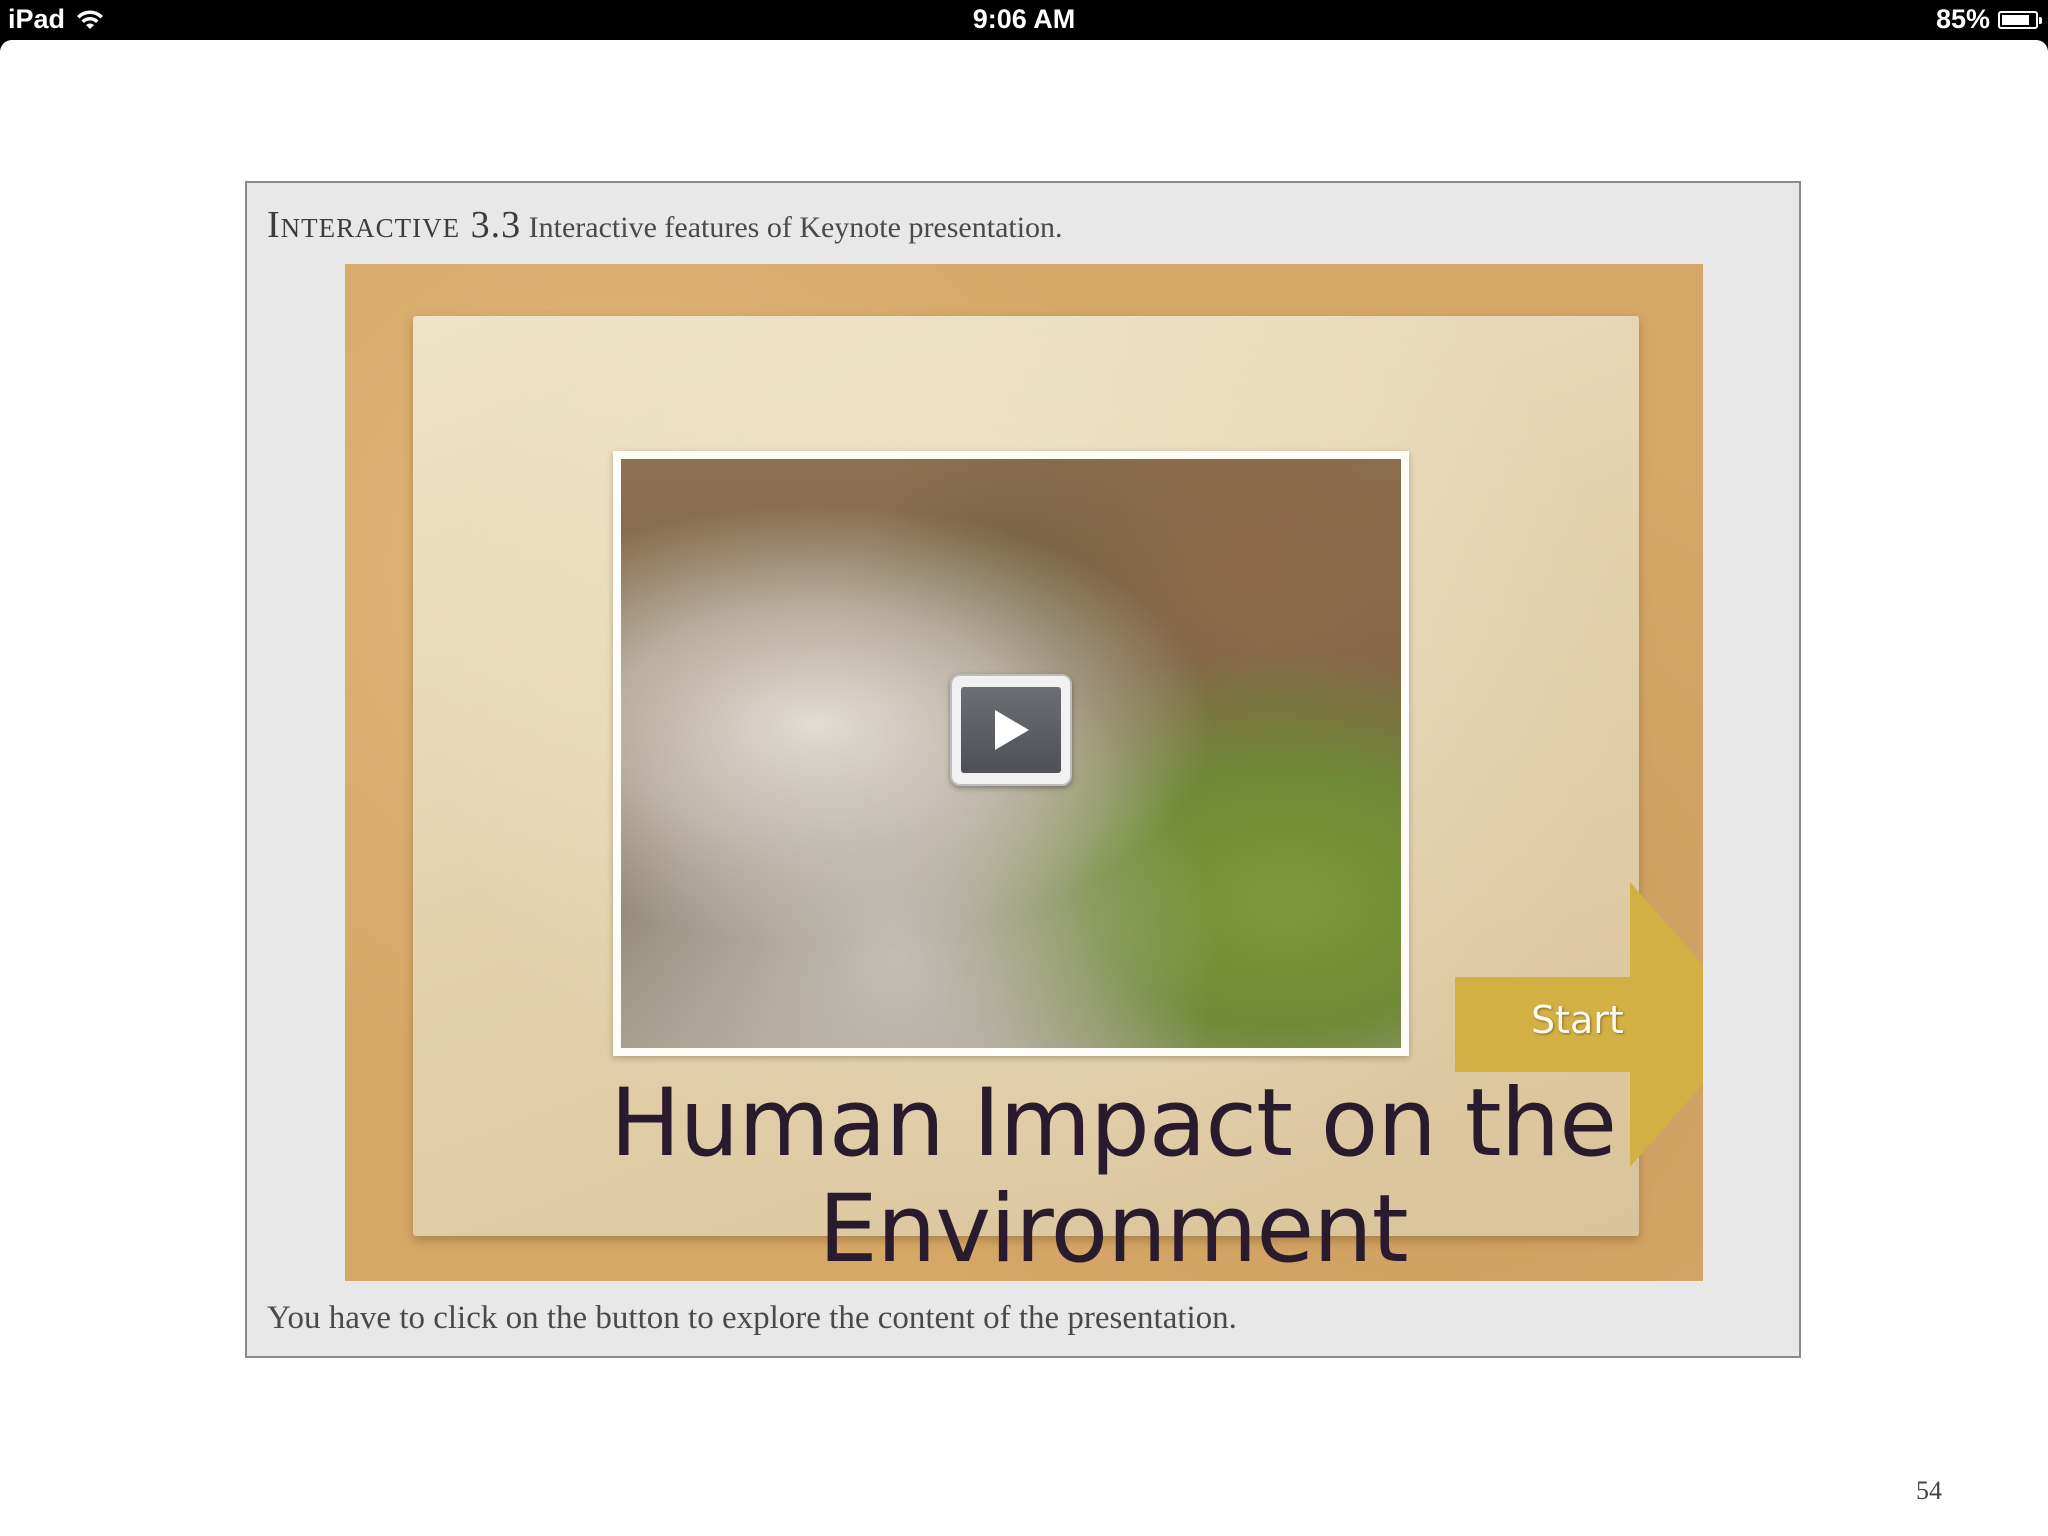 Image resolution: width=2048 pixels, height=1536 pixels. I want to click on status-bar: iPad 9:06 AM 85%, so click(1024, 20).